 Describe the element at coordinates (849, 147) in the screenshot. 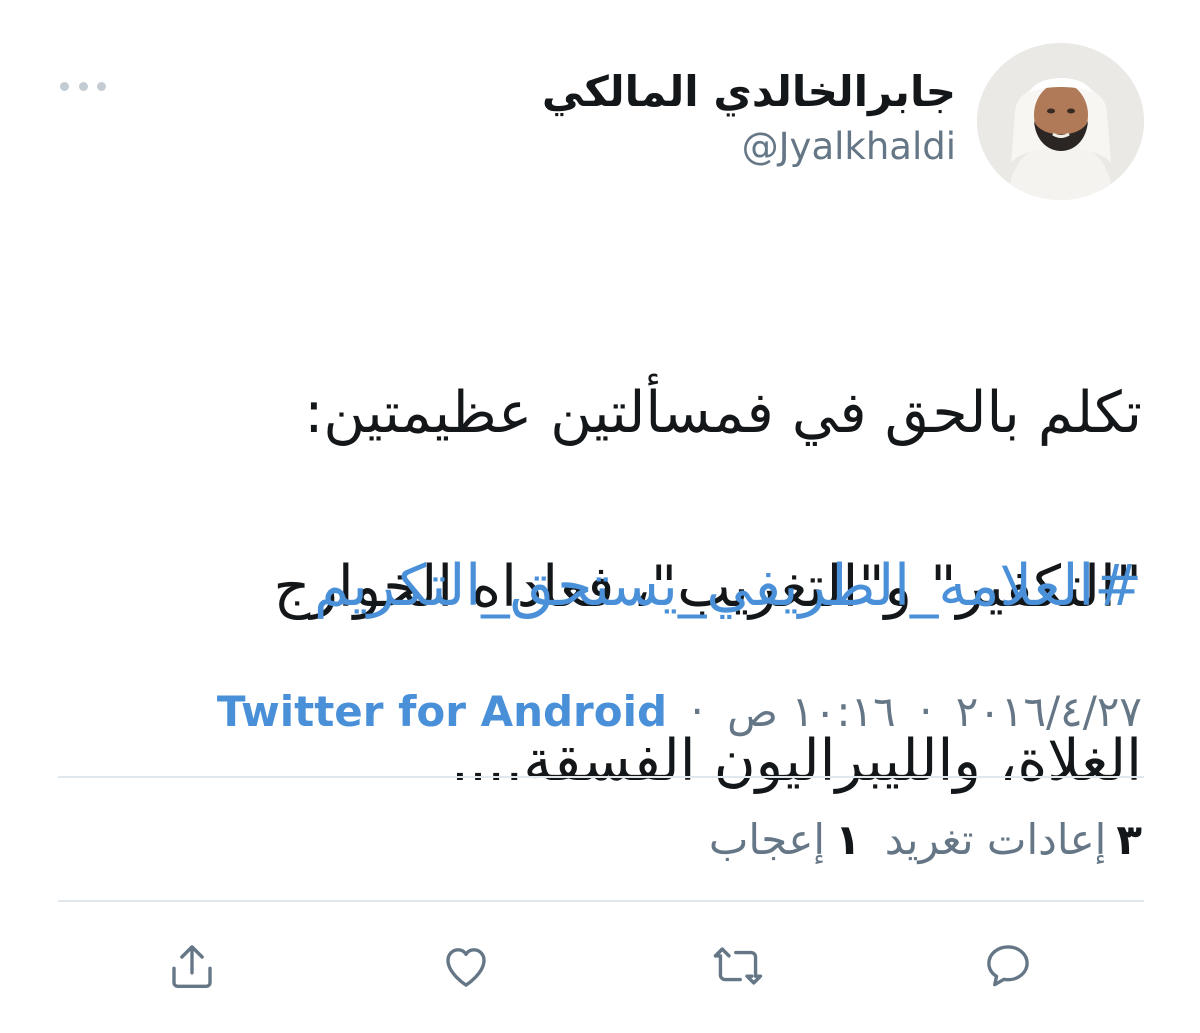

I see `user-handle: @Jyalkhaldi` at that location.